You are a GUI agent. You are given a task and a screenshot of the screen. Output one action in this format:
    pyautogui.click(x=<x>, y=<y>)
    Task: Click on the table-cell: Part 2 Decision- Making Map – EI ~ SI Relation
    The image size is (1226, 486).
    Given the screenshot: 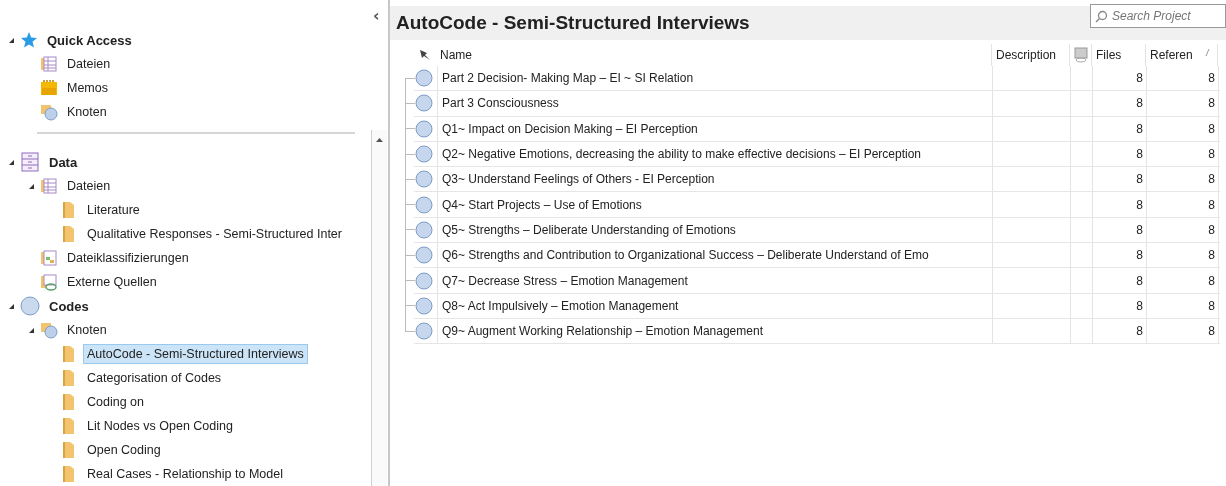 What is the action you would take?
    pyautogui.click(x=715, y=78)
    